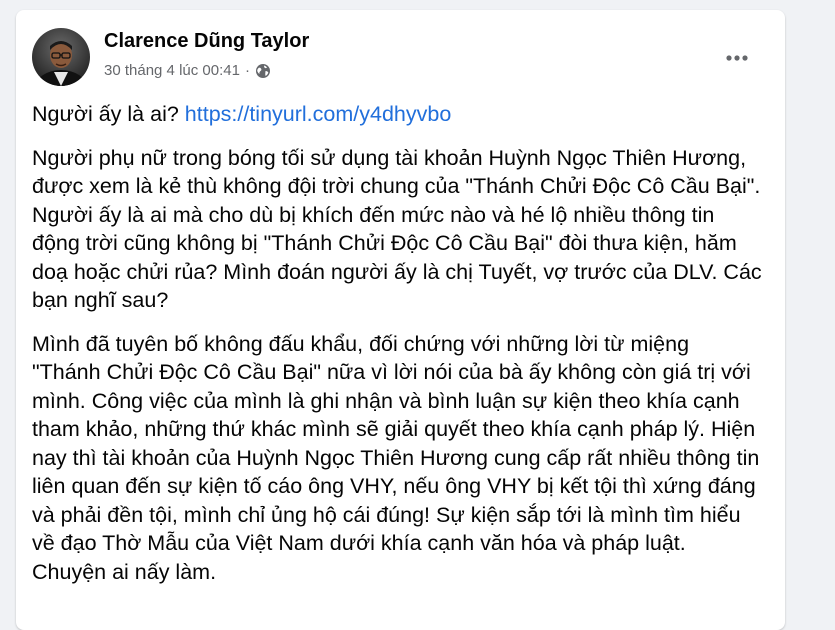  I want to click on post-meta: 30 tháng 4 lúc 00:41 ·, so click(187, 70).